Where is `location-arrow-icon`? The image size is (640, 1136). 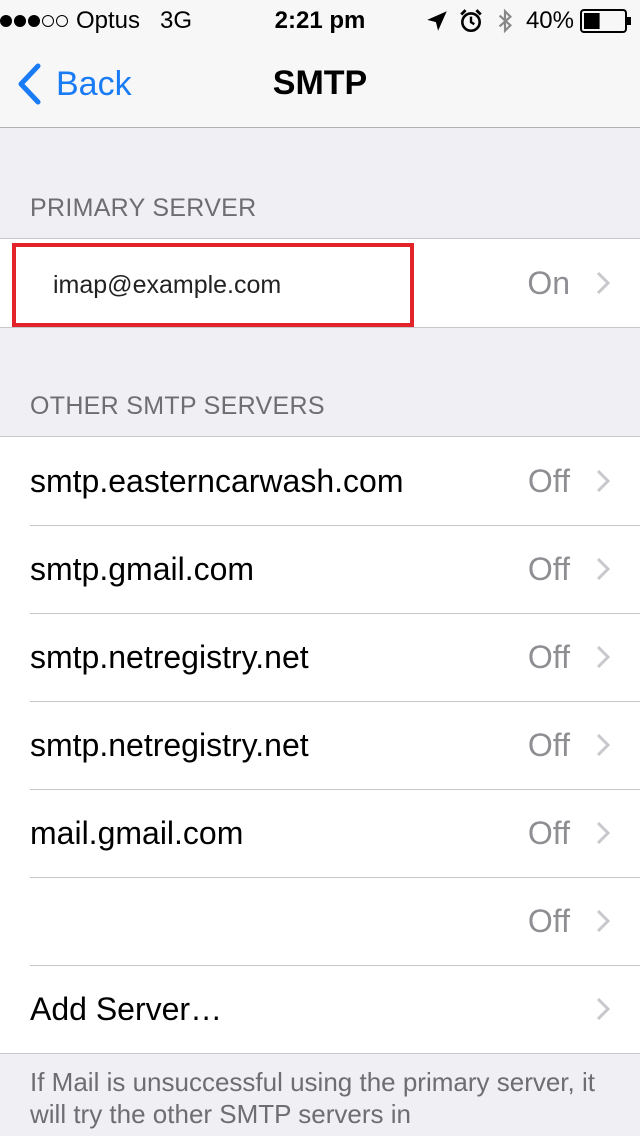
location-arrow-icon is located at coordinates (437, 21).